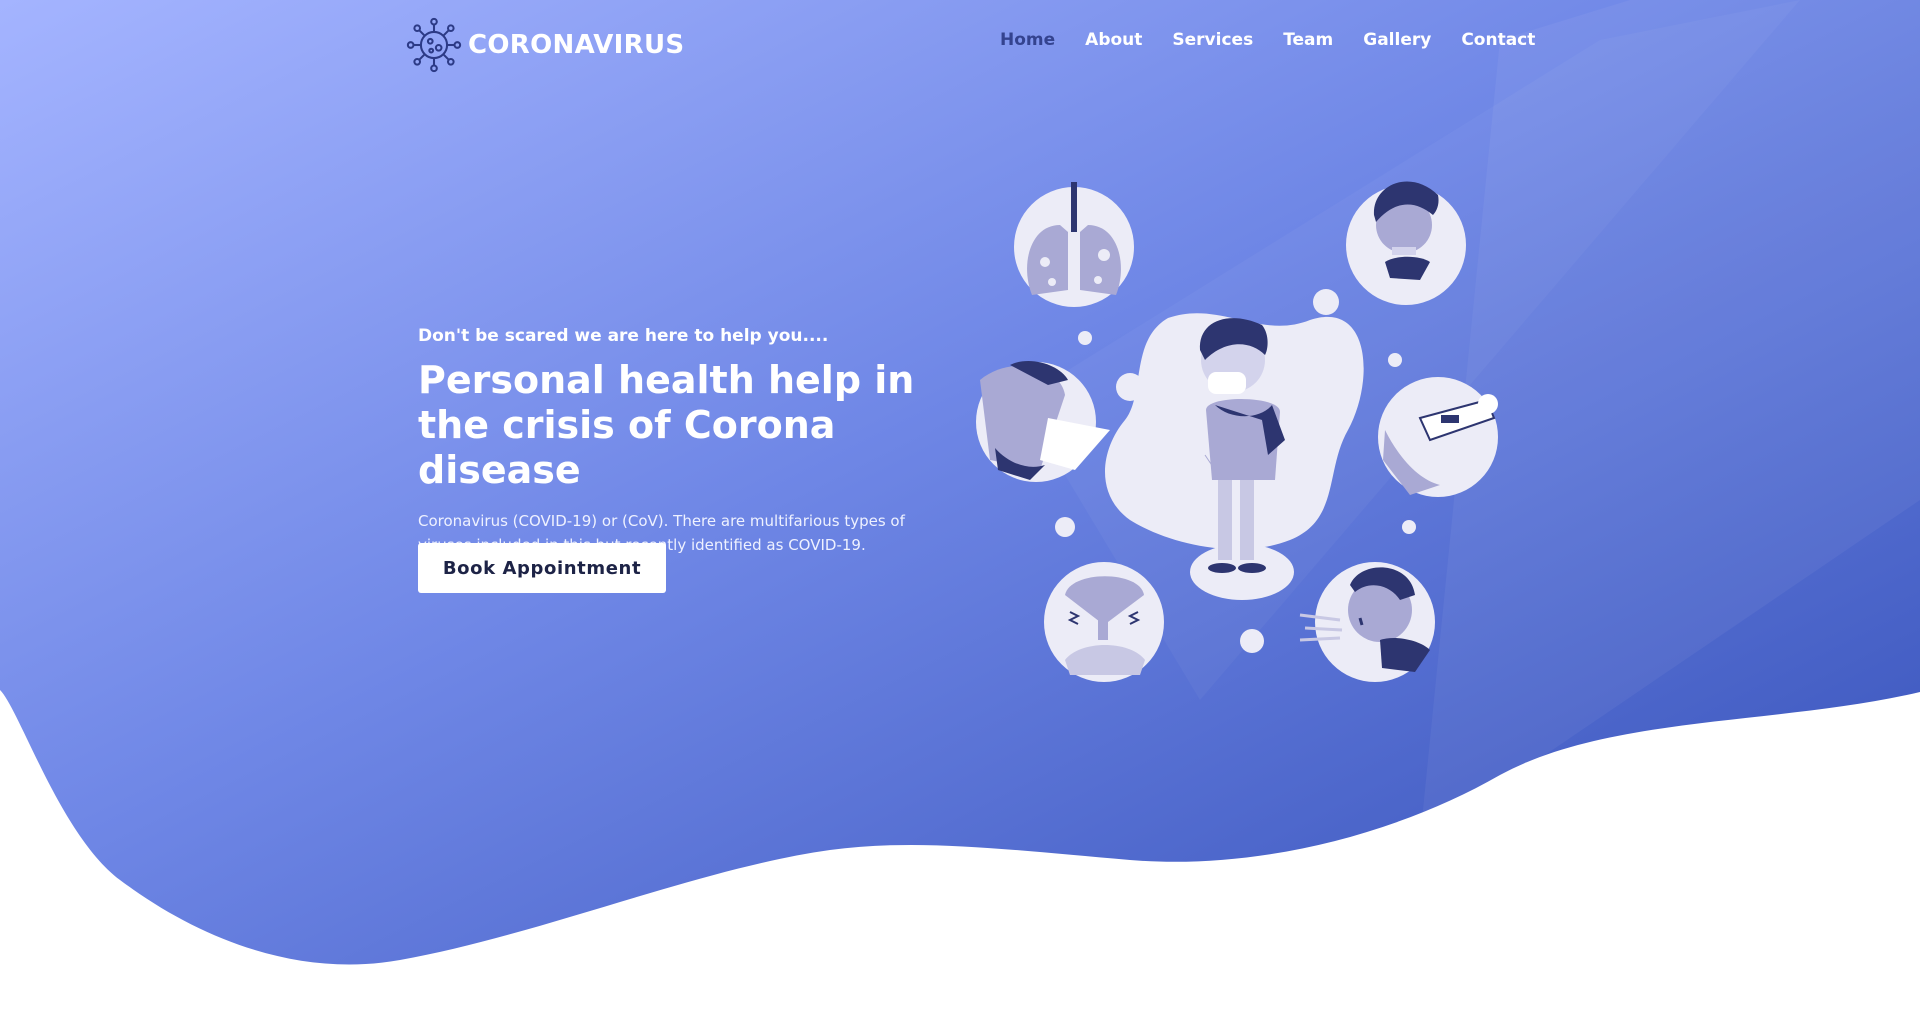  I want to click on hero-illustration, so click(1237, 431).